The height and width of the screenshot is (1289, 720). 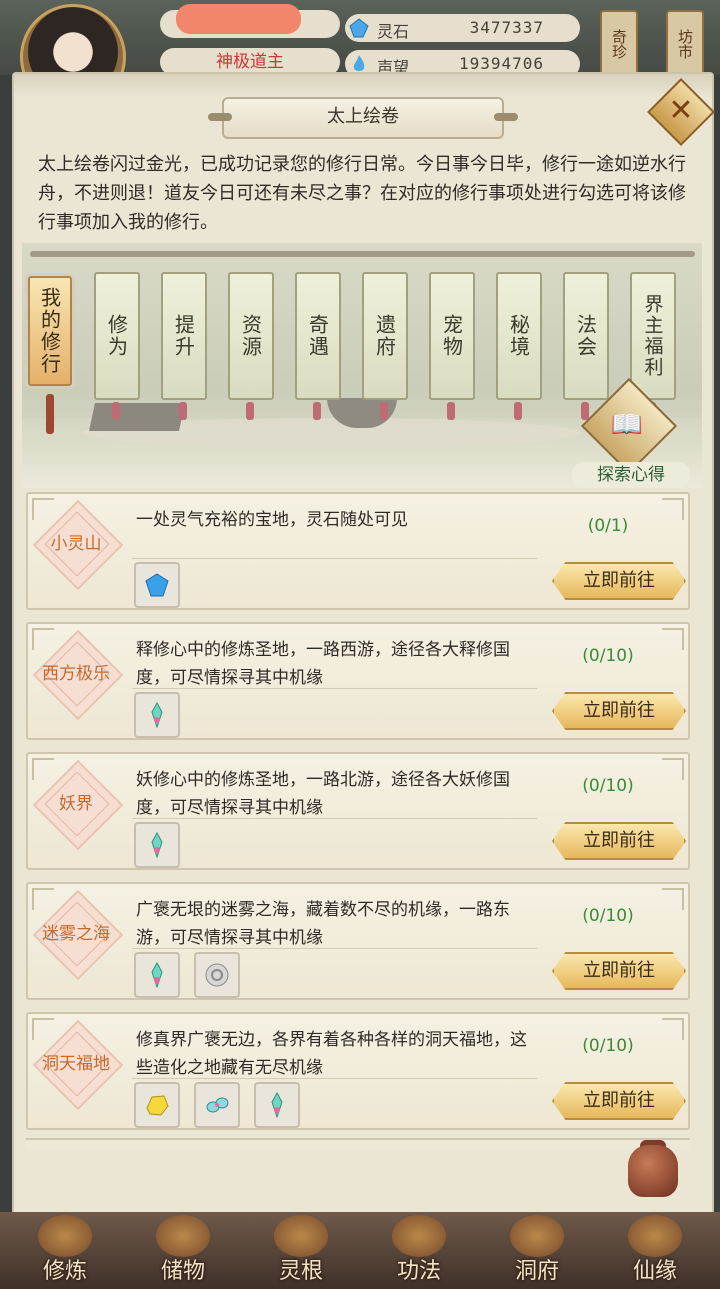 I want to click on place-name: 妖界, so click(x=76, y=803).